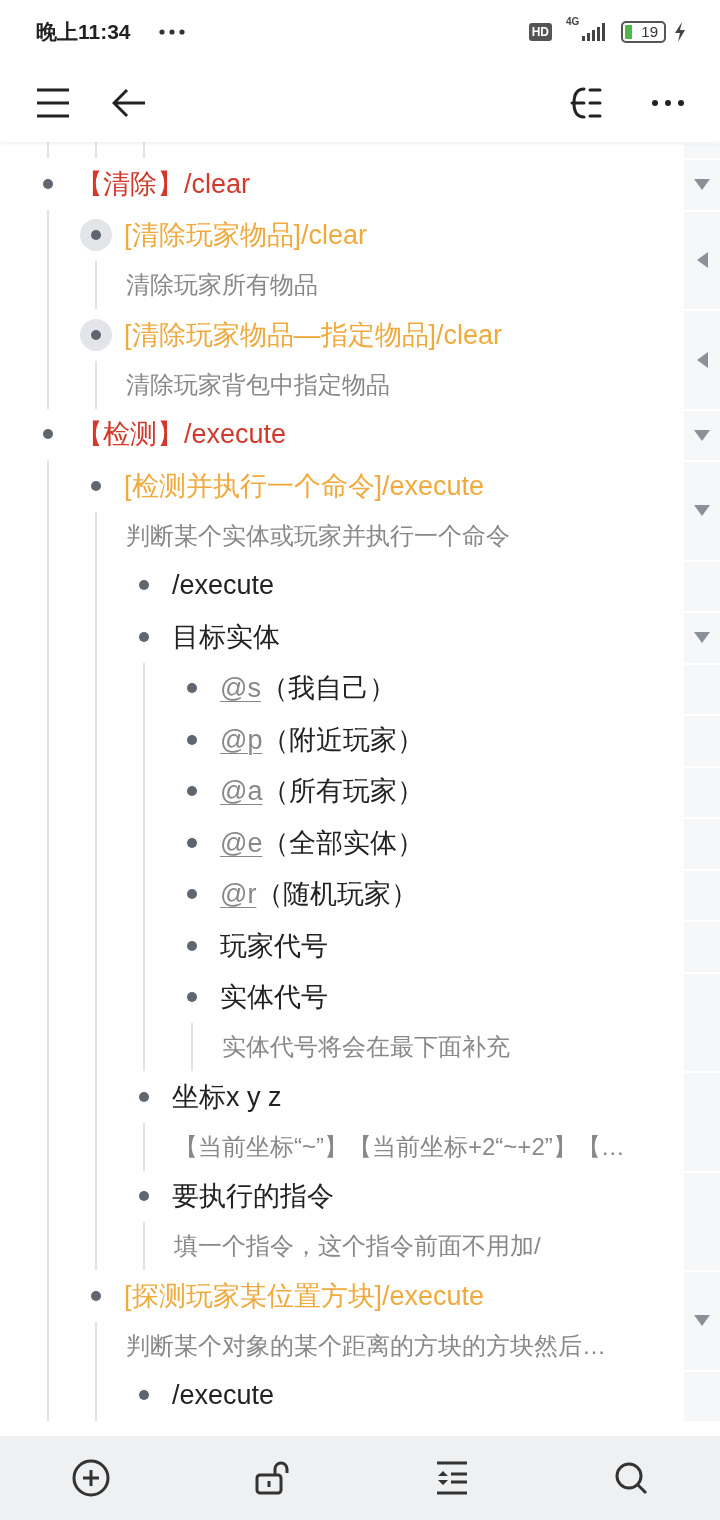  I want to click on mention-link: @p, so click(241, 739).